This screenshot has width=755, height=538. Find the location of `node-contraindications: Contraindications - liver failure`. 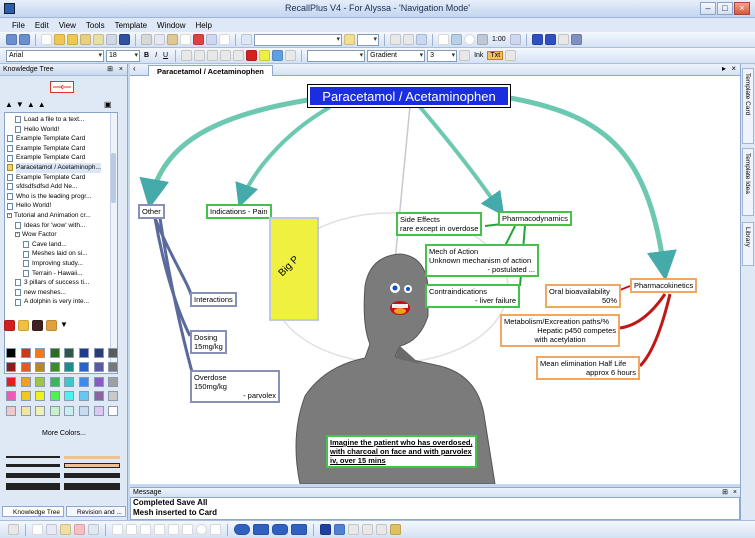

node-contraindications: Contraindications - liver failure is located at coordinates (472, 296).